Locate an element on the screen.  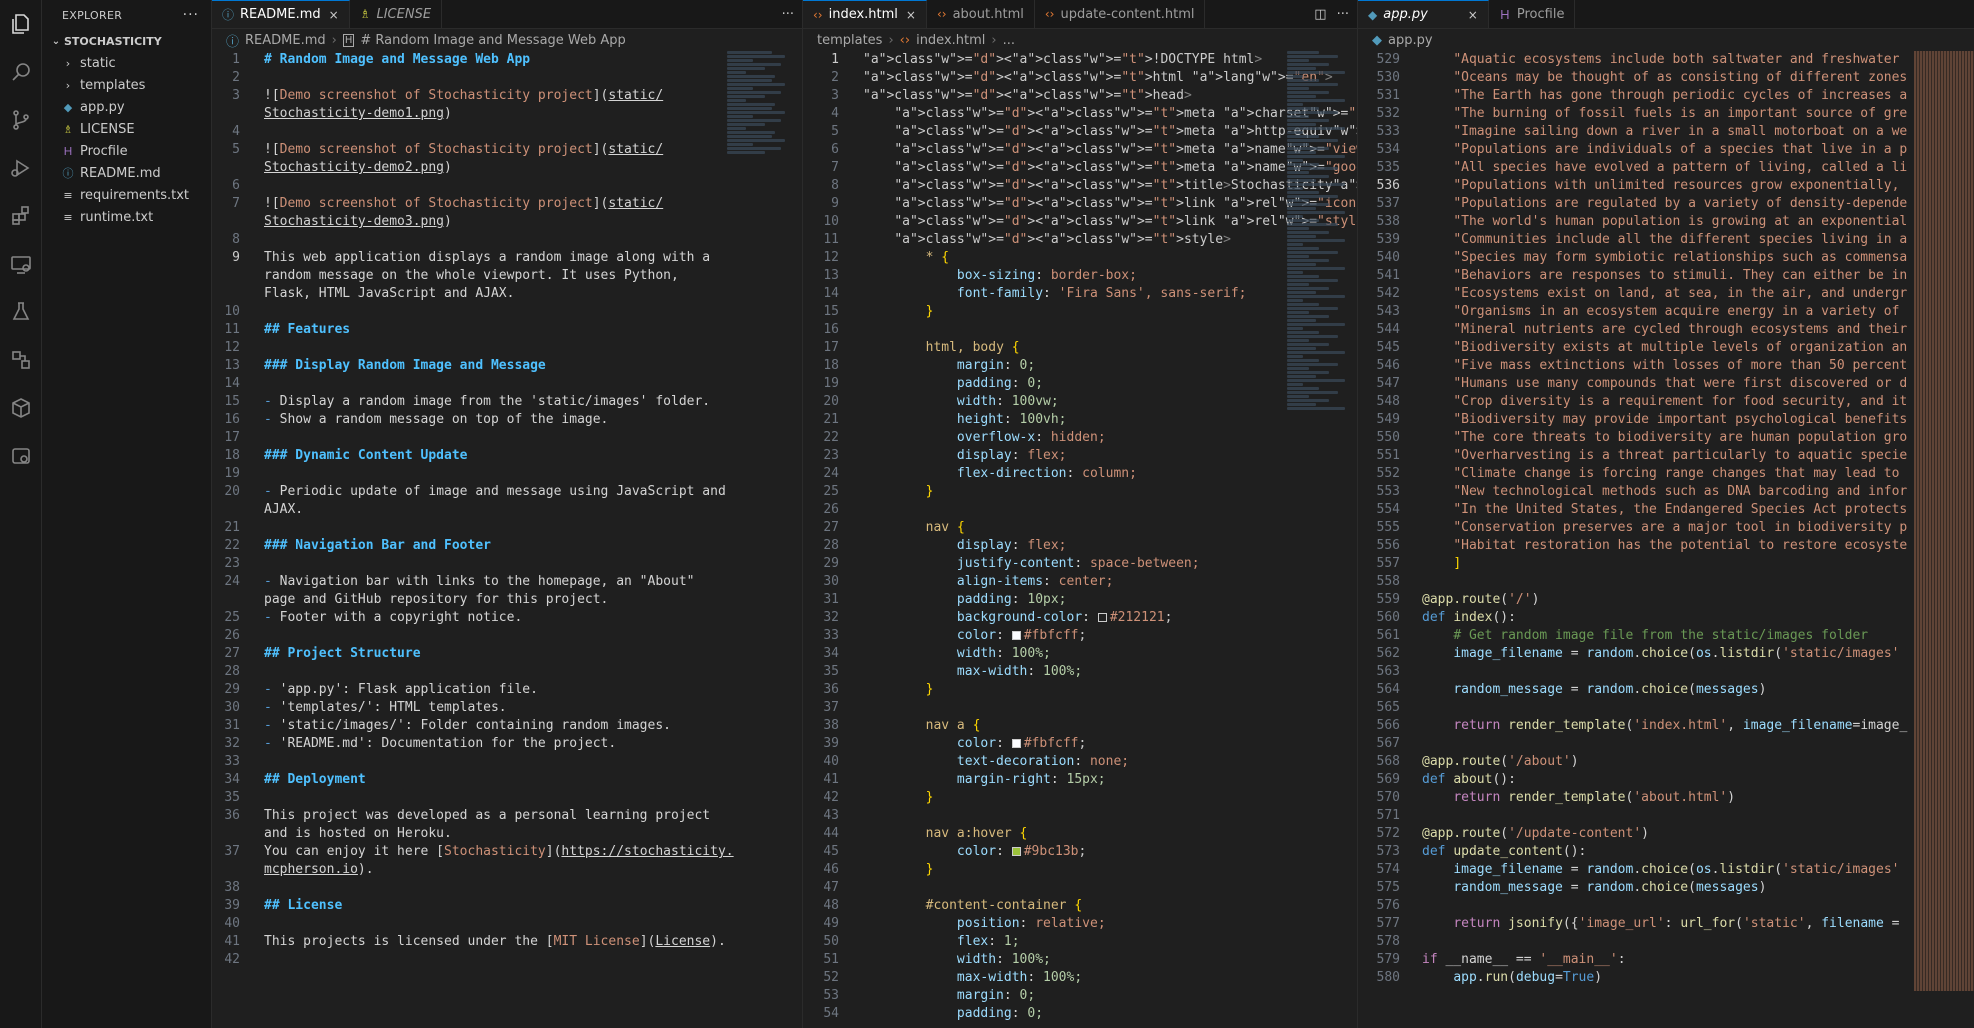
containers-icon is located at coordinates (21, 408).